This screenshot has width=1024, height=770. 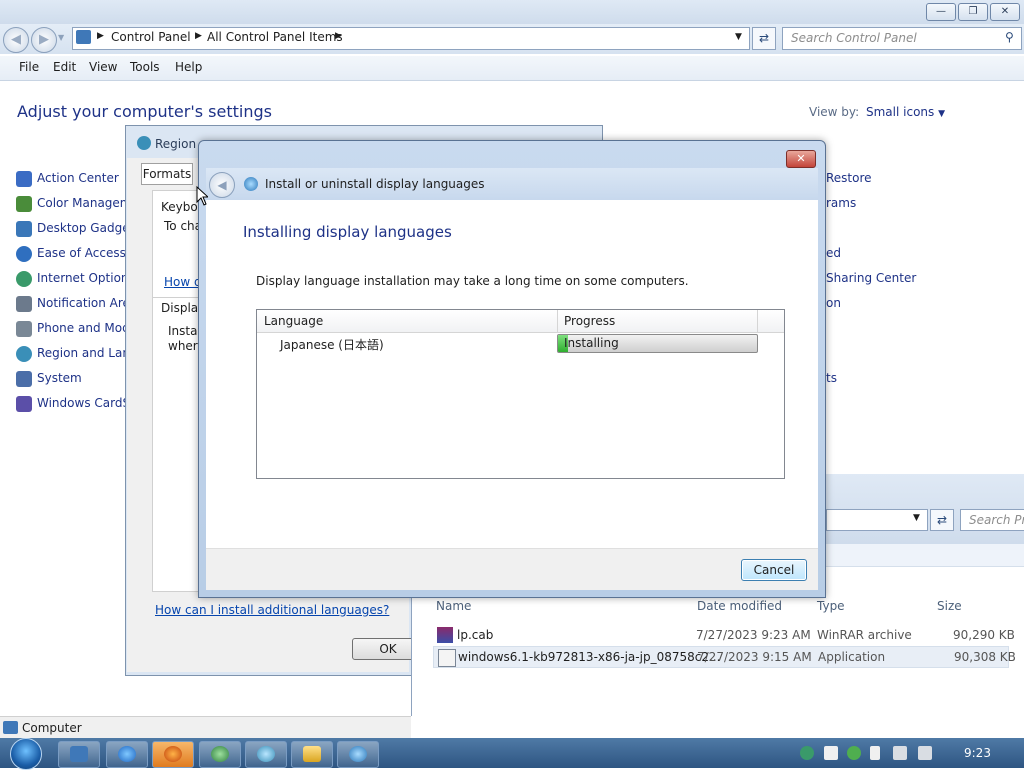 What do you see at coordinates (871, 278) in the screenshot?
I see `cp-item-network-sharing: Sharing Center` at bounding box center [871, 278].